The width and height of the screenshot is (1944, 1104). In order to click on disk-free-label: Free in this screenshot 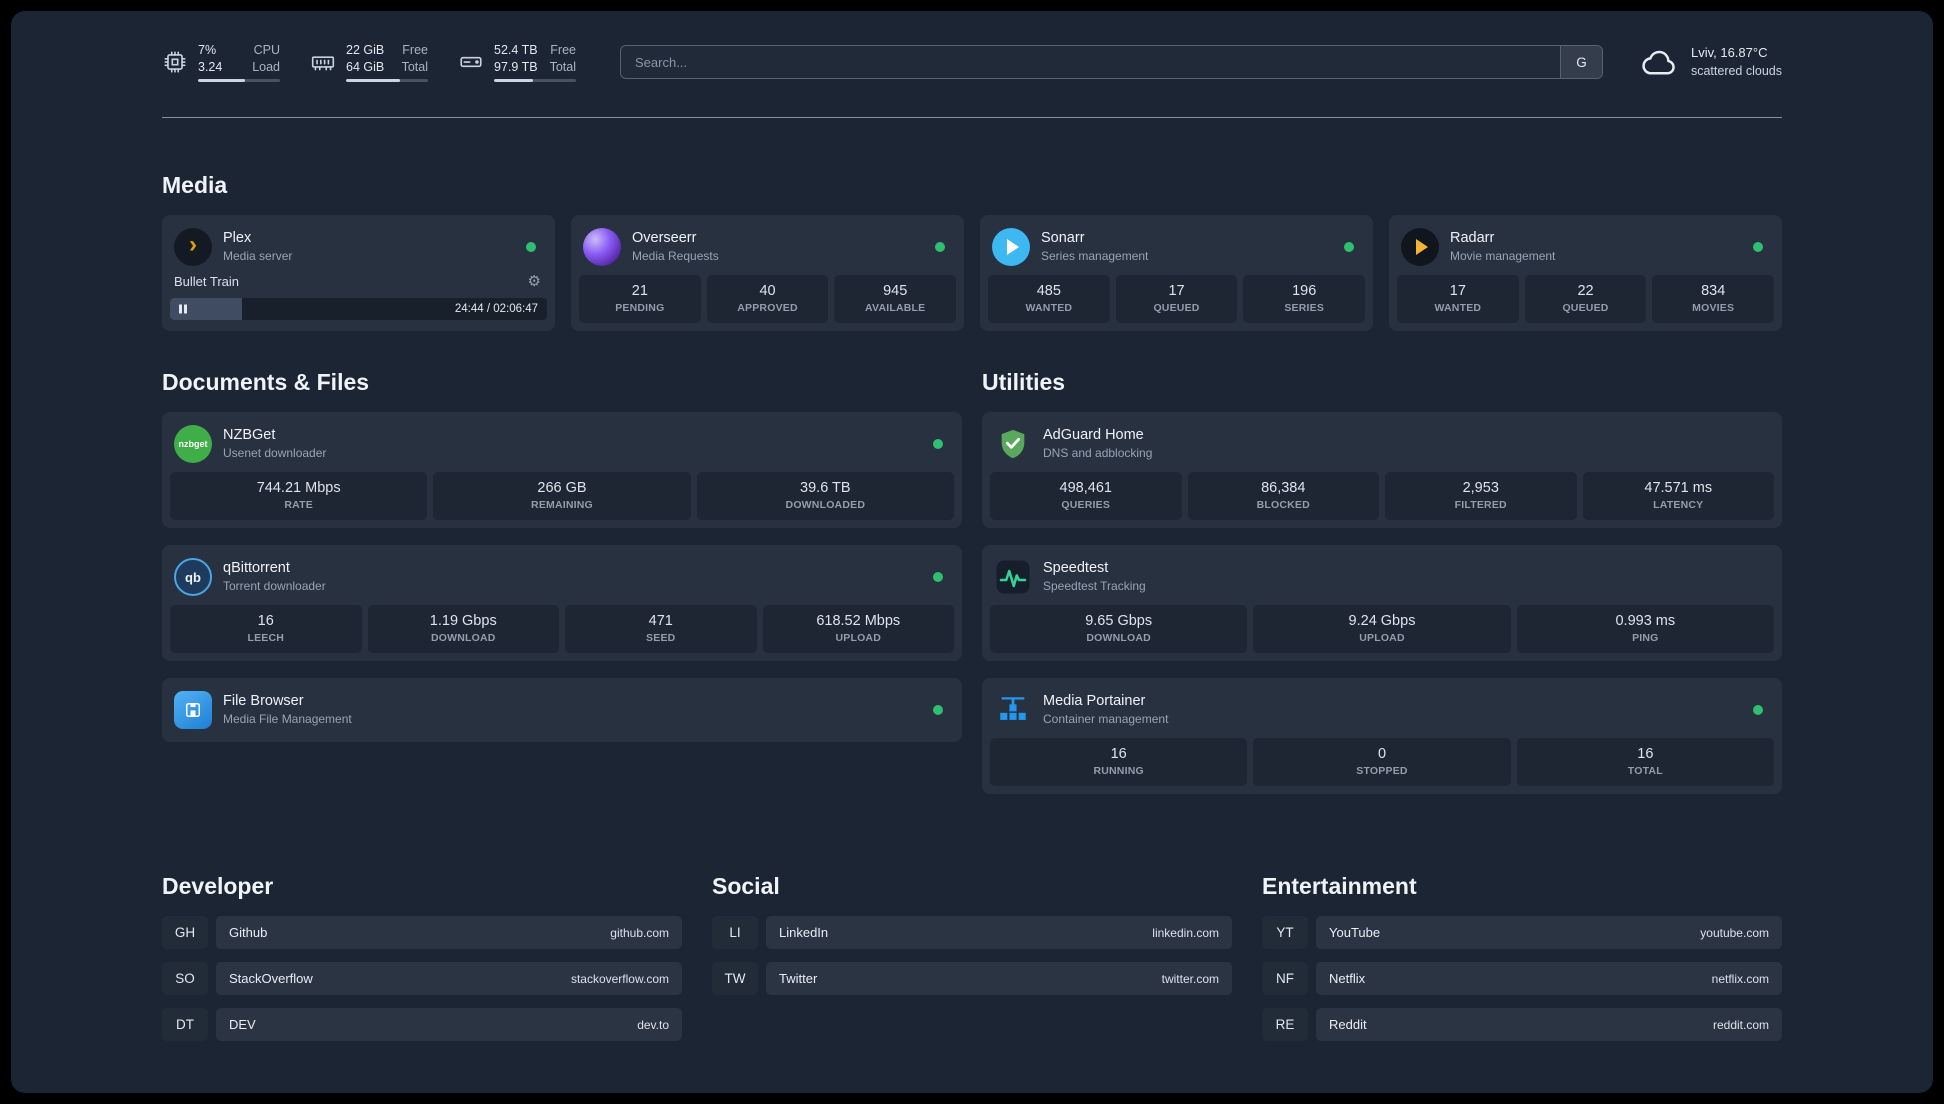, I will do `click(563, 50)`.